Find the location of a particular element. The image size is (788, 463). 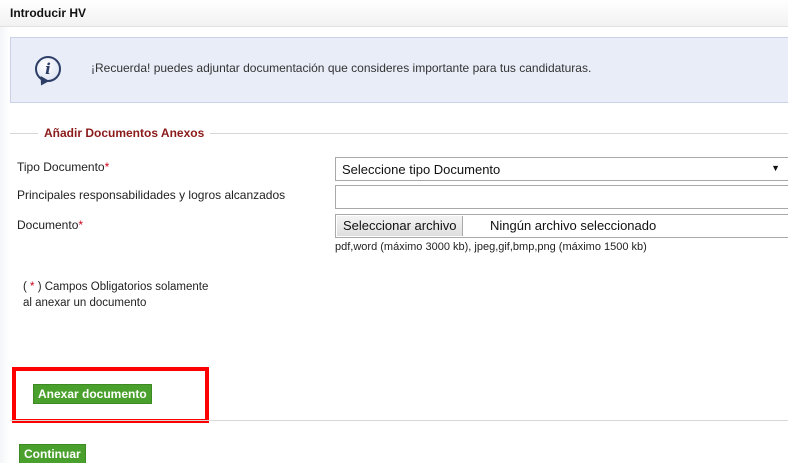

side-shade is located at coordinates (5, 244).